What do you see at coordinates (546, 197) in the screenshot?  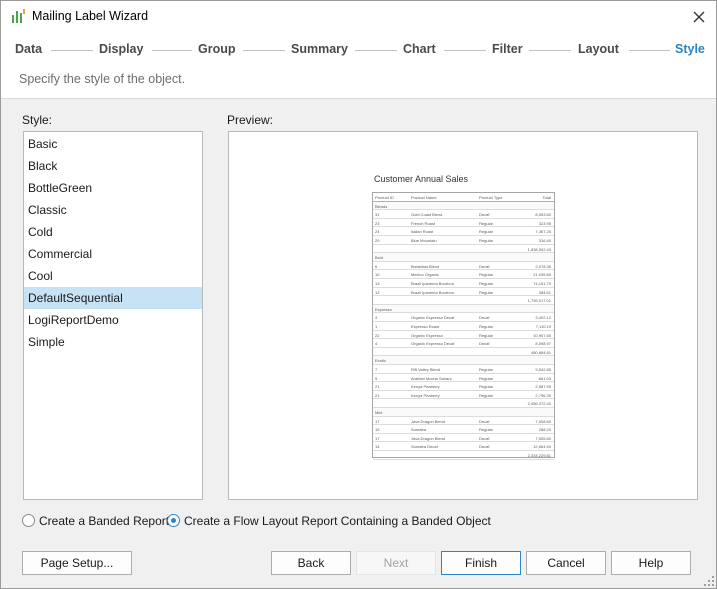 I see `report-column-header: Total` at bounding box center [546, 197].